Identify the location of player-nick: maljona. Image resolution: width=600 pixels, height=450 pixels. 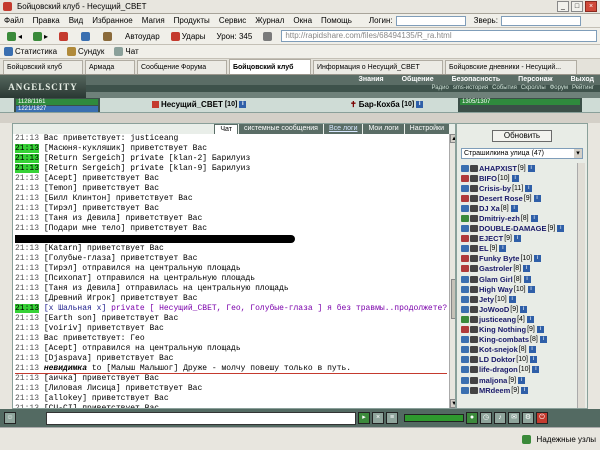
(493, 380).